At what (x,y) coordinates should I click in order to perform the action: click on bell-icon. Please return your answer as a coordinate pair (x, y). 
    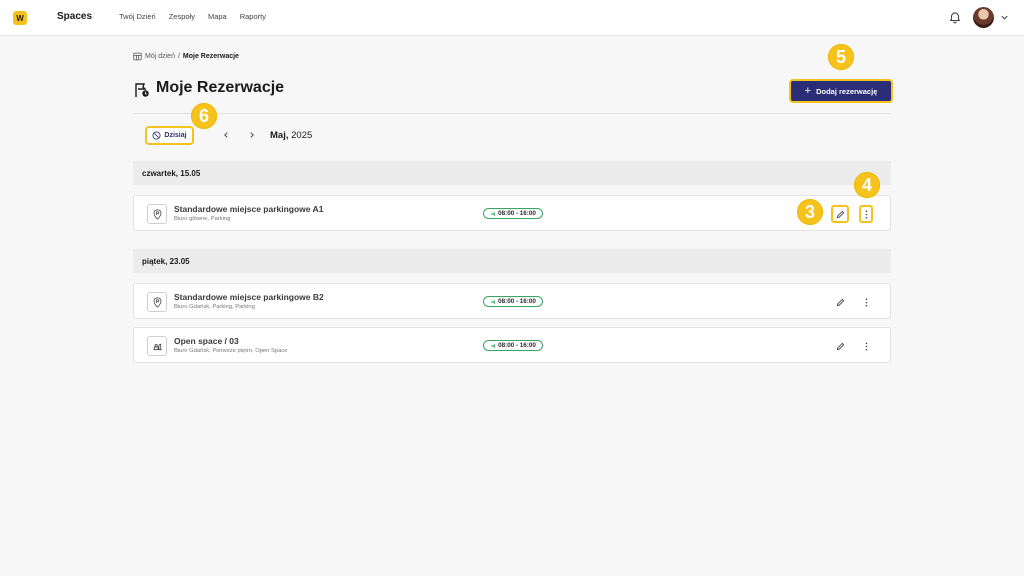
    Looking at the image, I should click on (955, 17).